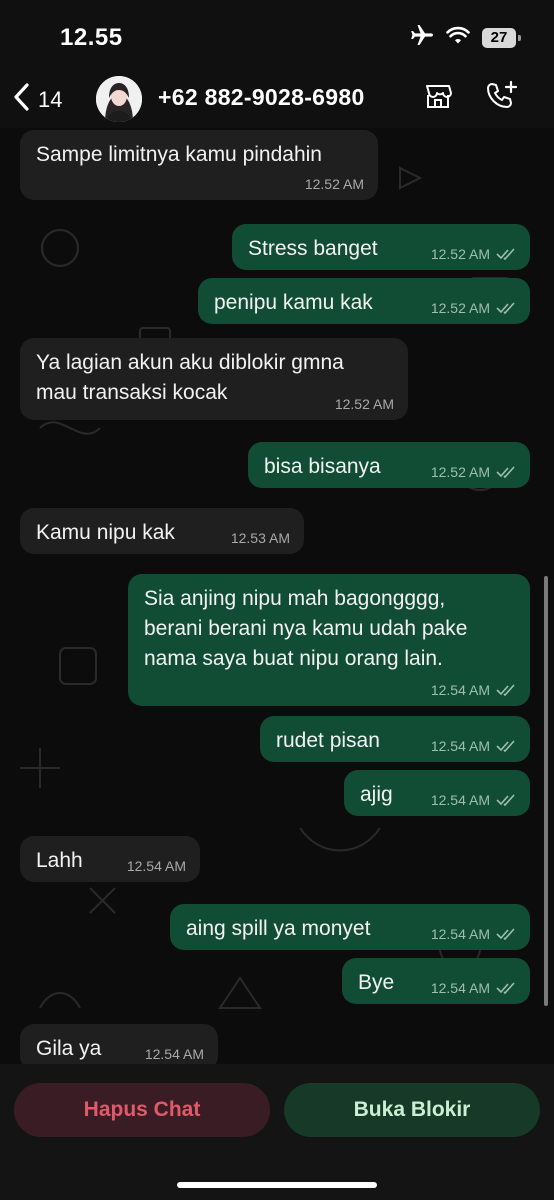 This screenshot has width=554, height=1200. I want to click on avatar, so click(119, 99).